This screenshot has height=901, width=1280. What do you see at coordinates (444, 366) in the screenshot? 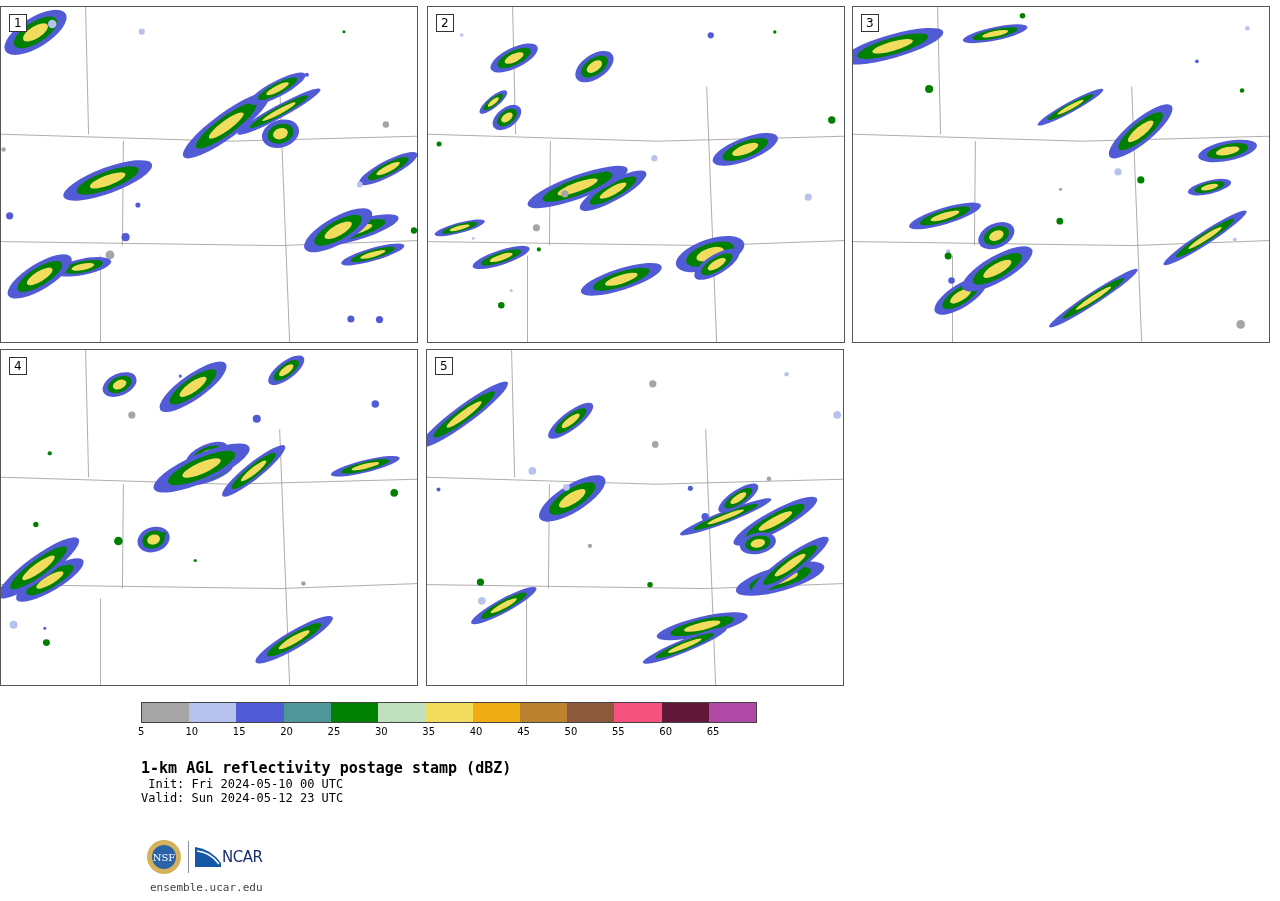
I see `panel-number: 5` at bounding box center [444, 366].